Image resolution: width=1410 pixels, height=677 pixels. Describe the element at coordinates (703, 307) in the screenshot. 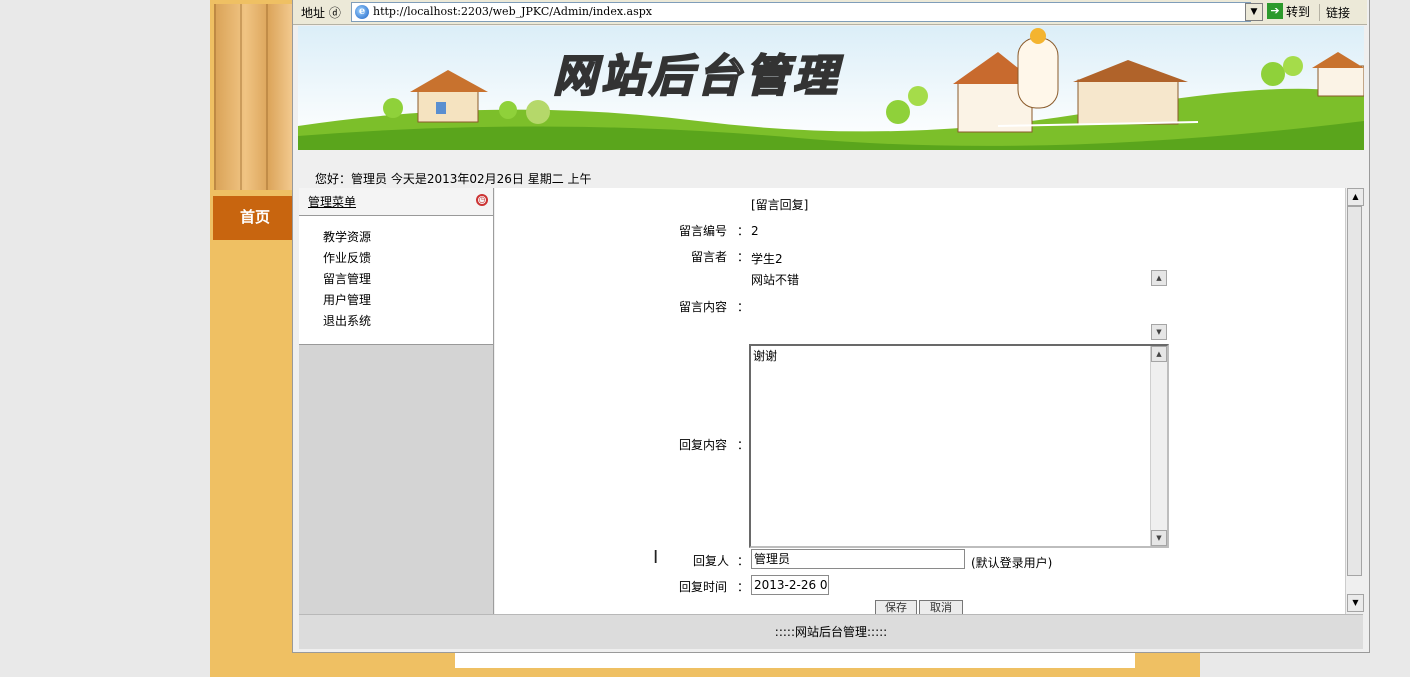

I see `message-content-label: 留言内容` at that location.